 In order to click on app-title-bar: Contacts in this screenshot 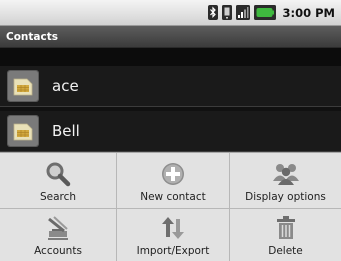, I will do `click(170, 37)`.